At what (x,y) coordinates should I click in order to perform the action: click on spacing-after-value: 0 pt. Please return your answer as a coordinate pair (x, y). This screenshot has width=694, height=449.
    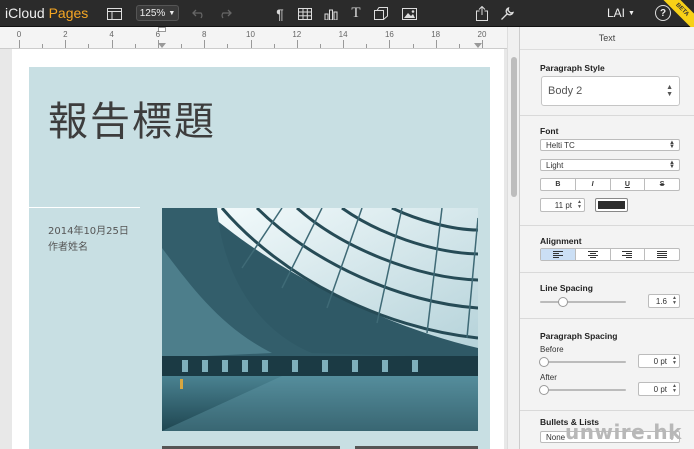
    Looking at the image, I should click on (660, 389).